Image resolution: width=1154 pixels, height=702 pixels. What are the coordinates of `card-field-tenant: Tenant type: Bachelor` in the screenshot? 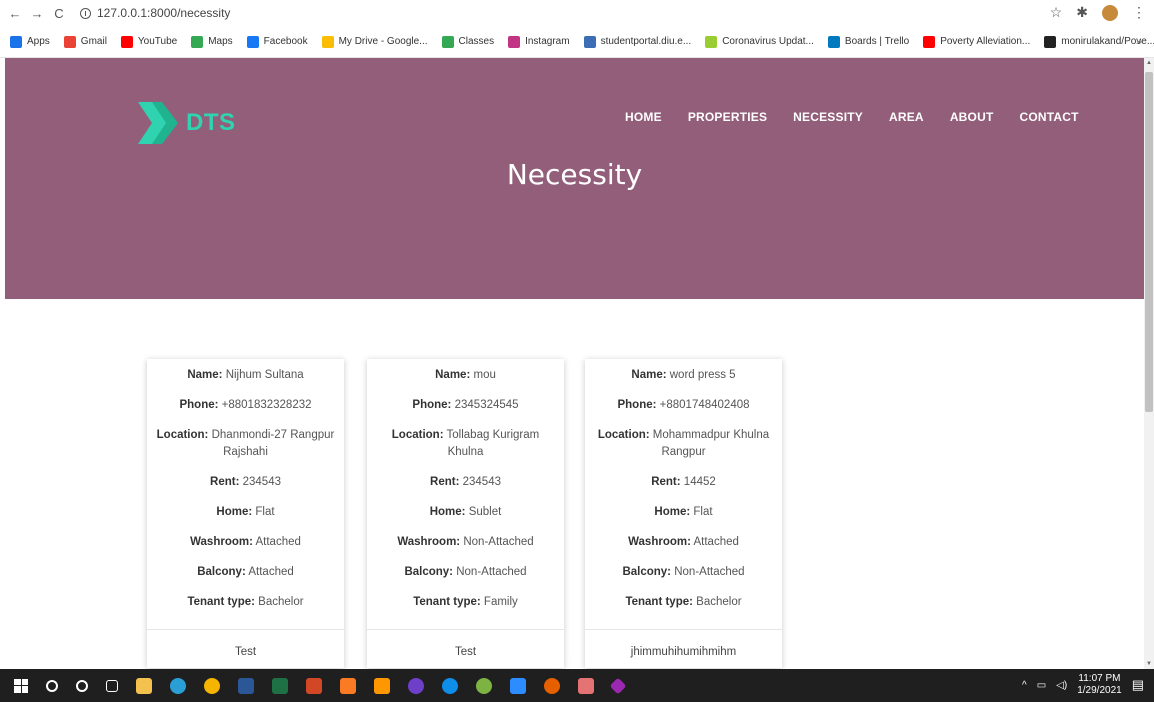 It's located at (245, 603).